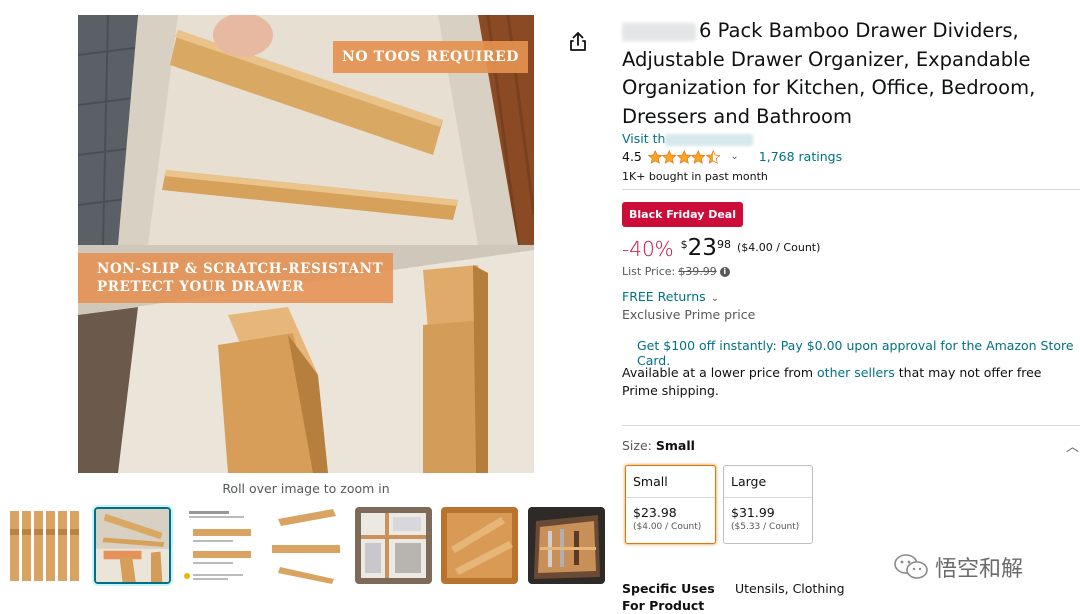 The height and width of the screenshot is (614, 1080). What do you see at coordinates (709, 139) in the screenshot?
I see `redacted-store-name` at bounding box center [709, 139].